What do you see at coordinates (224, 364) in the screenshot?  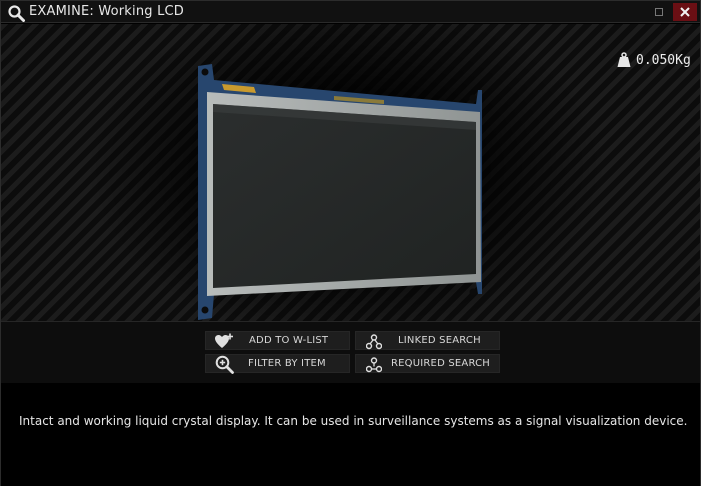 I see `magnifier-plus-icon` at bounding box center [224, 364].